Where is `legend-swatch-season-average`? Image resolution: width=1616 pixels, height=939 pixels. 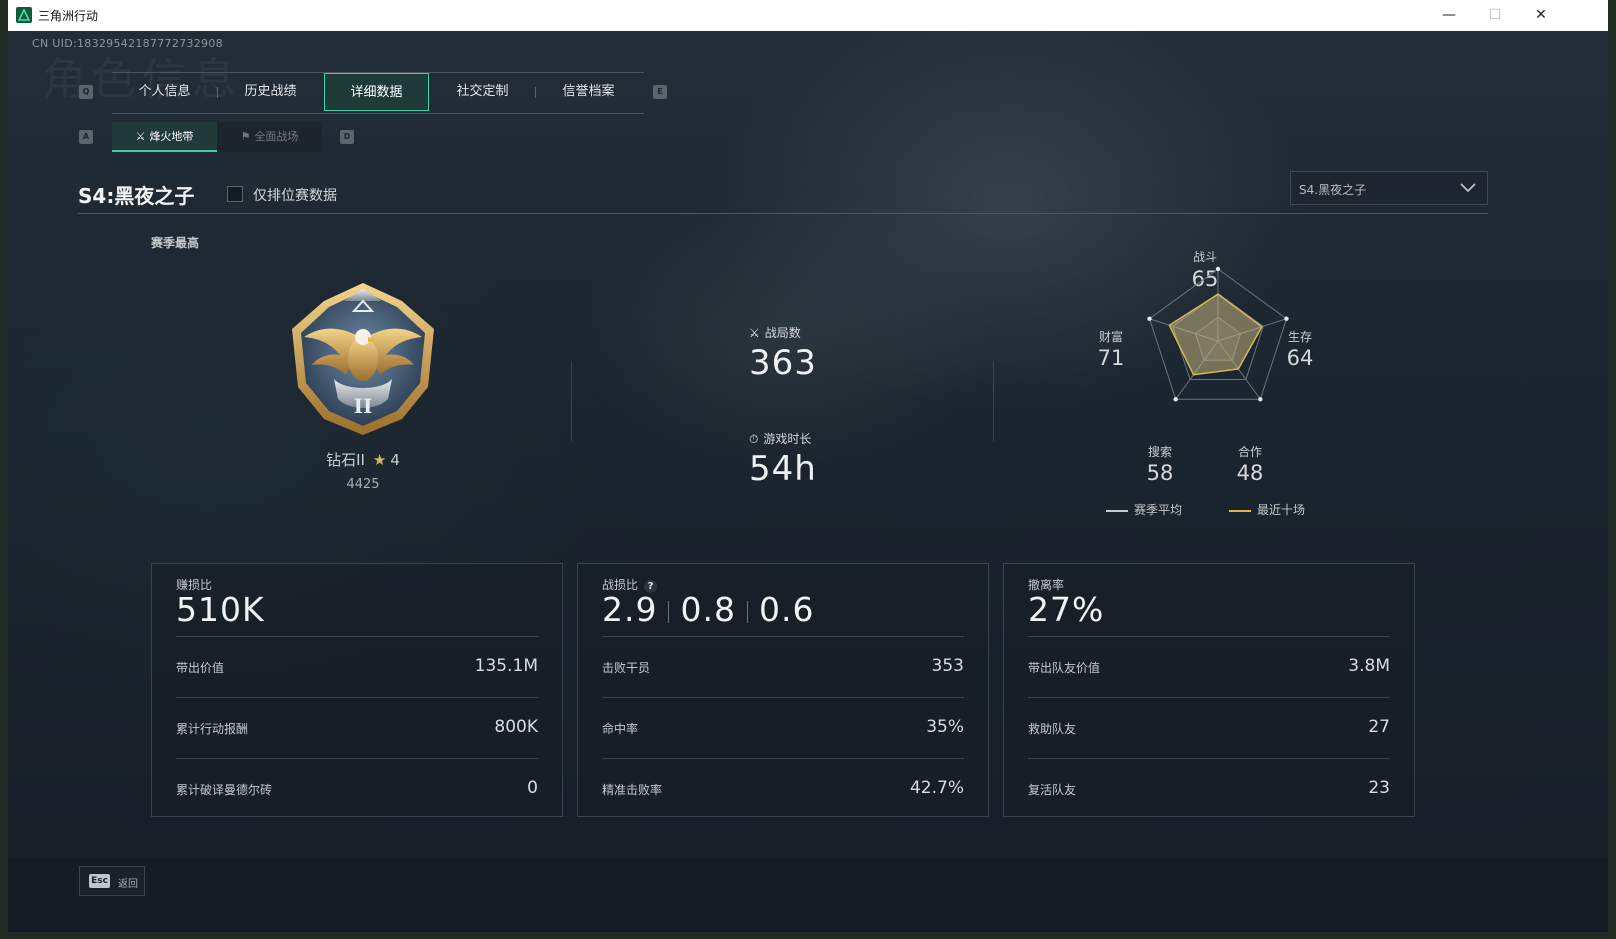 legend-swatch-season-average is located at coordinates (1117, 510).